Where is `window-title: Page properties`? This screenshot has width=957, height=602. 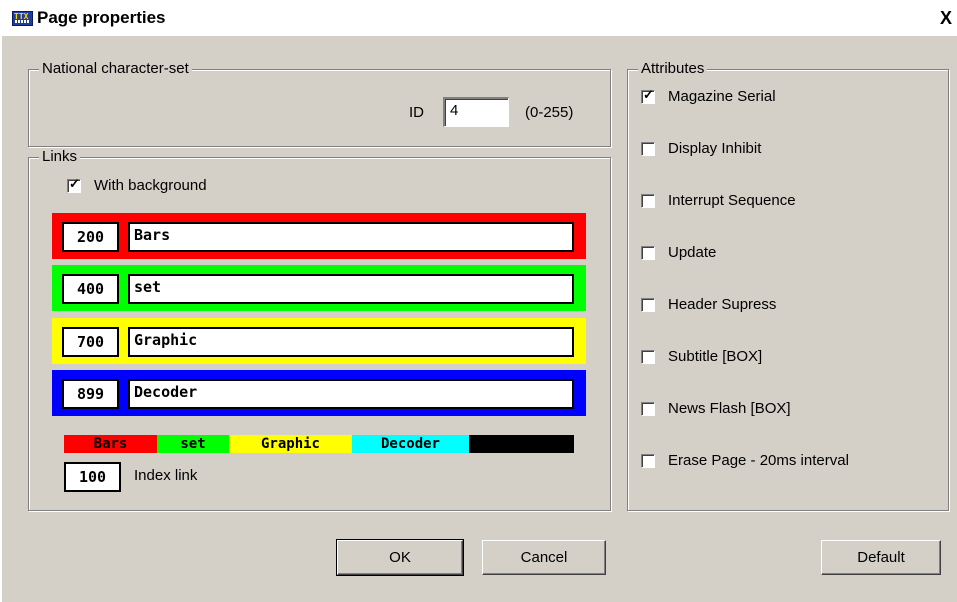
window-title: Page properties is located at coordinates (101, 17).